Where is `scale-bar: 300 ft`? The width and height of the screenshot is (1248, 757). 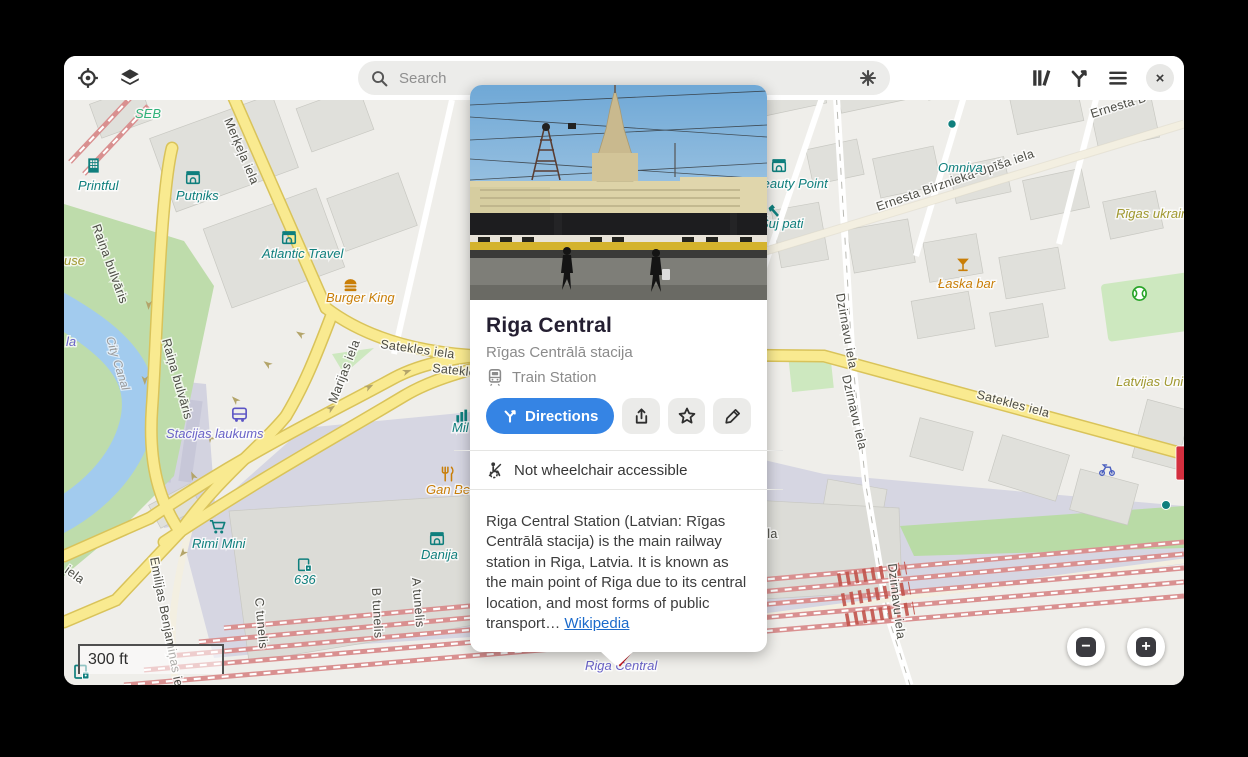
scale-bar: 300 ft is located at coordinates (151, 659).